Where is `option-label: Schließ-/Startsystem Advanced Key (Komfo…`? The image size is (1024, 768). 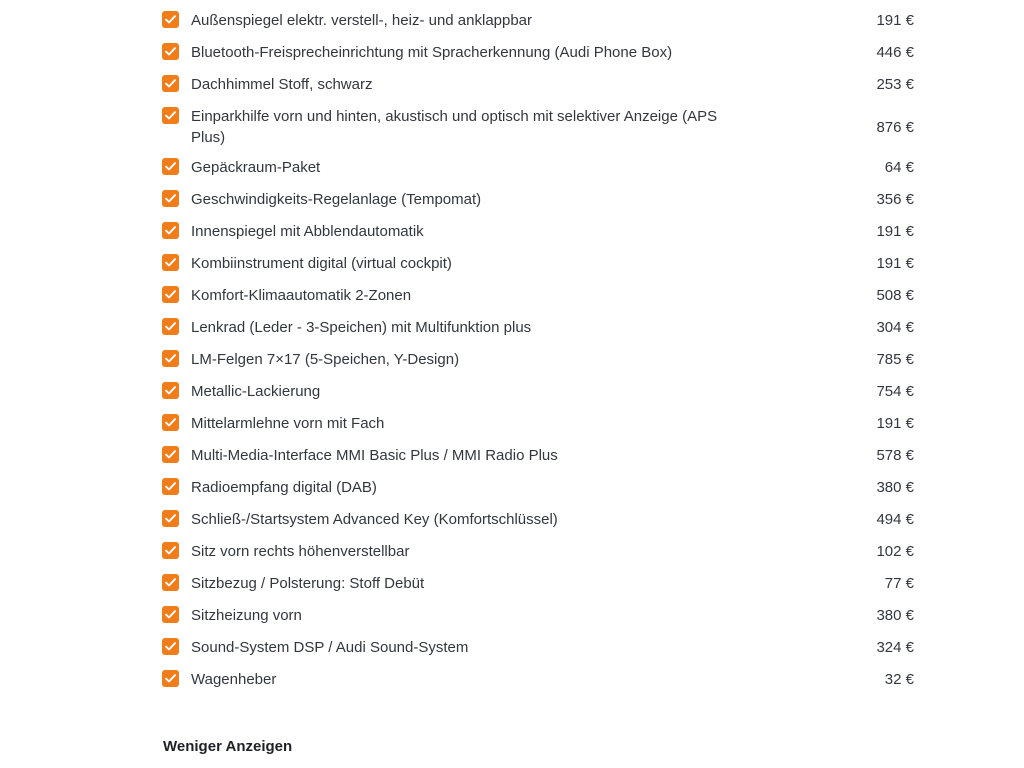 option-label: Schließ-/Startsystem Advanced Key (Komfo… is located at coordinates (374, 519).